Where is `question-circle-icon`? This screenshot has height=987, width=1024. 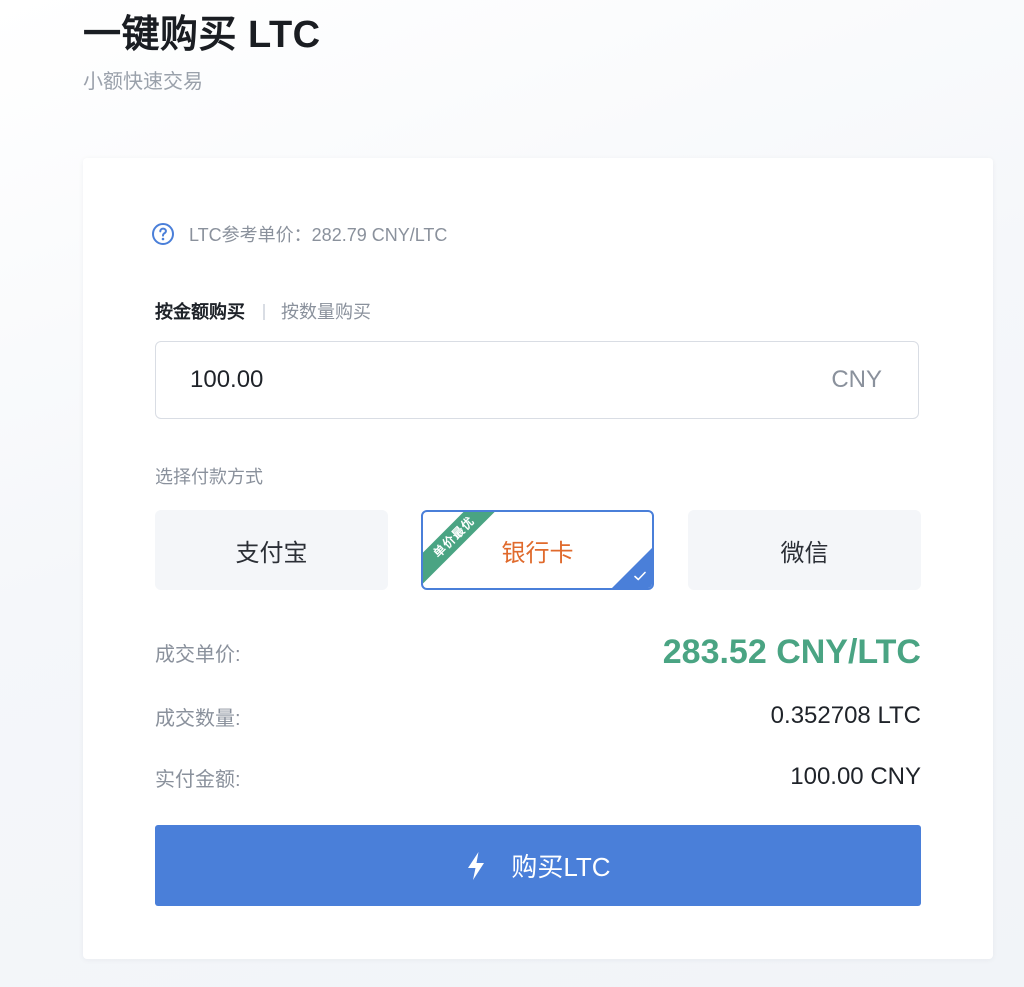 question-circle-icon is located at coordinates (163, 234).